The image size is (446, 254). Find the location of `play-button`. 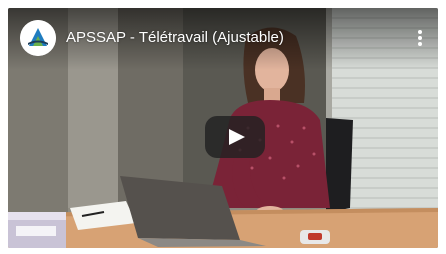

play-button is located at coordinates (235, 137).